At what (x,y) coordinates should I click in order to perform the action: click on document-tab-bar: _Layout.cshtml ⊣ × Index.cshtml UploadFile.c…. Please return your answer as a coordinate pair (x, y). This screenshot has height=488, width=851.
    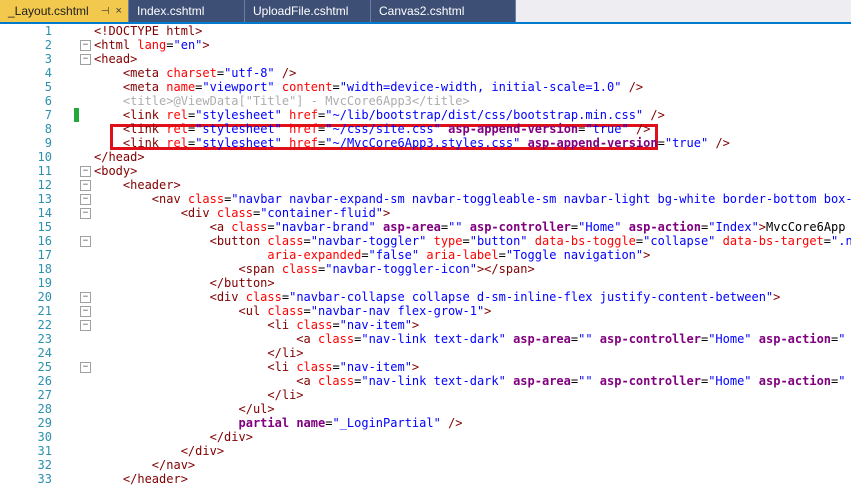
    Looking at the image, I should click on (425, 12).